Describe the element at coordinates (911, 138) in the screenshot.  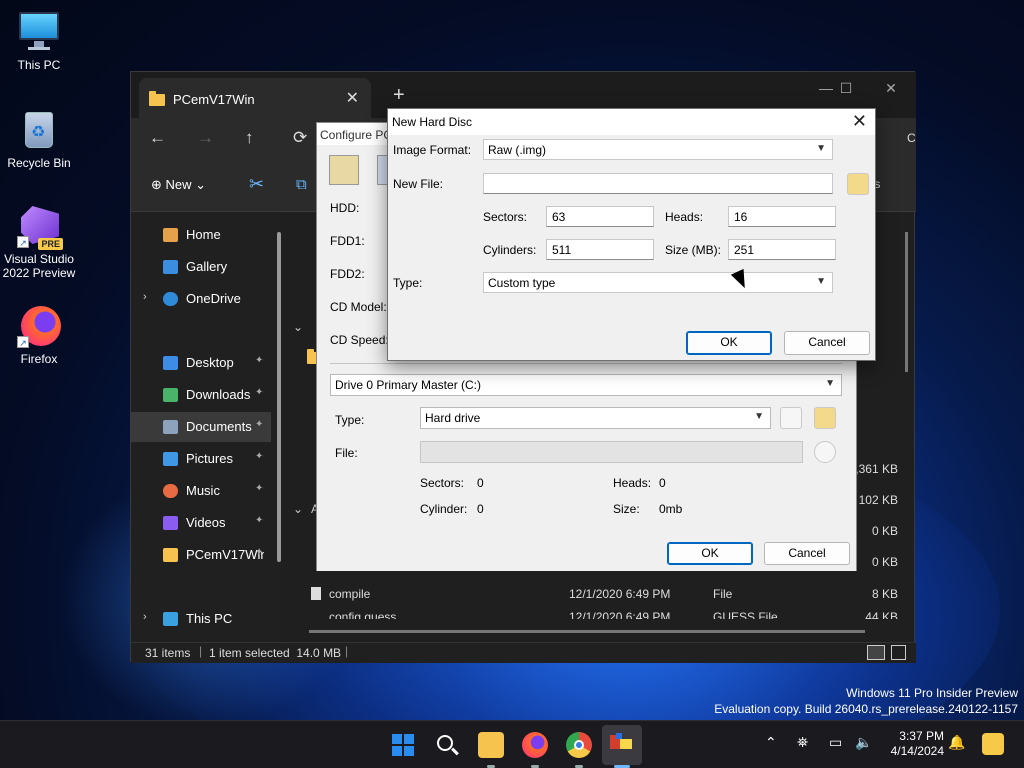
I see `search-box-fragment: C` at that location.